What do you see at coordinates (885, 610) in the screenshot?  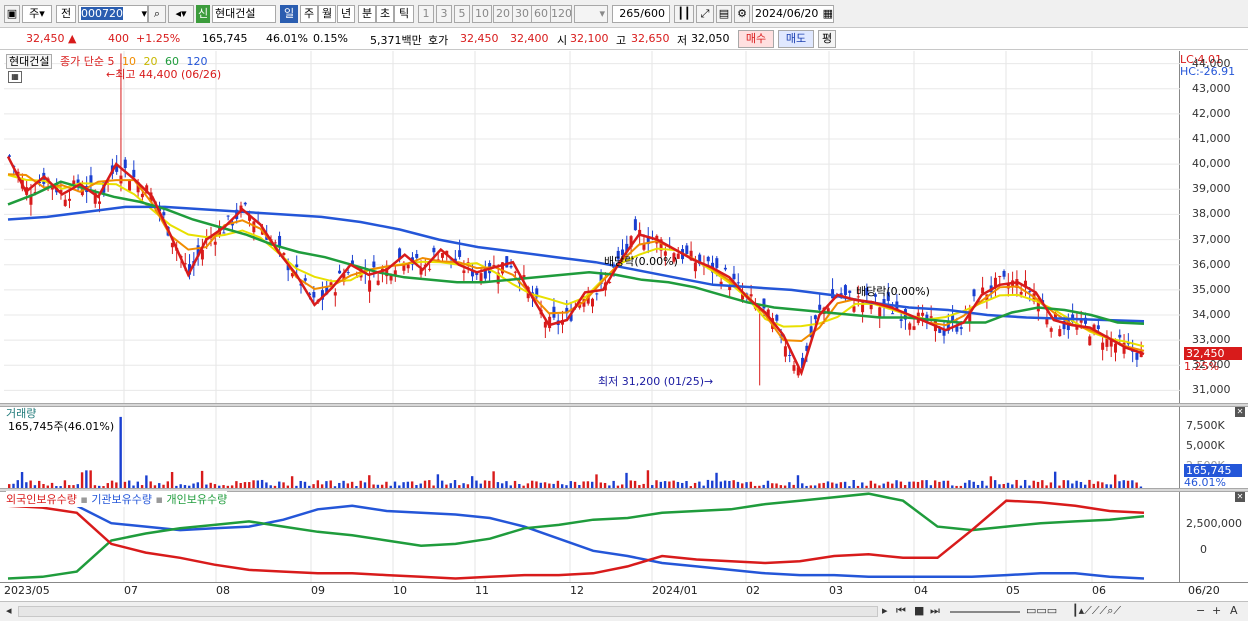 I see `scroll-right-icon: ▸` at bounding box center [885, 610].